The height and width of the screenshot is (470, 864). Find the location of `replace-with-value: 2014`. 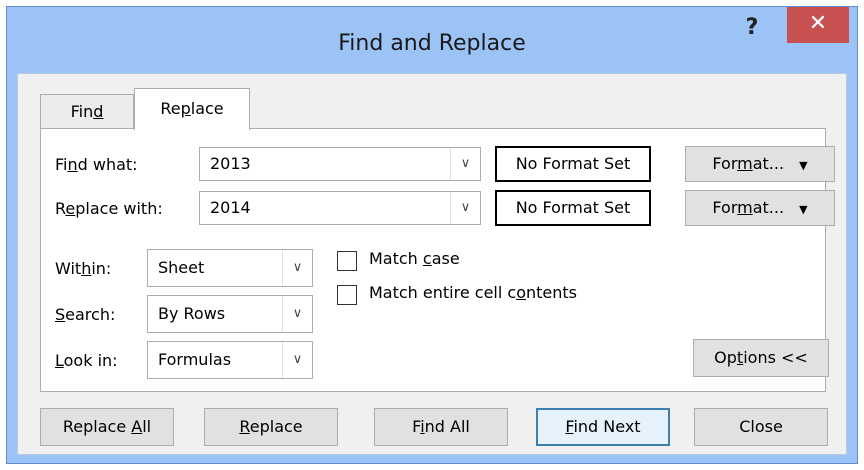

replace-with-value: 2014 is located at coordinates (230, 207).